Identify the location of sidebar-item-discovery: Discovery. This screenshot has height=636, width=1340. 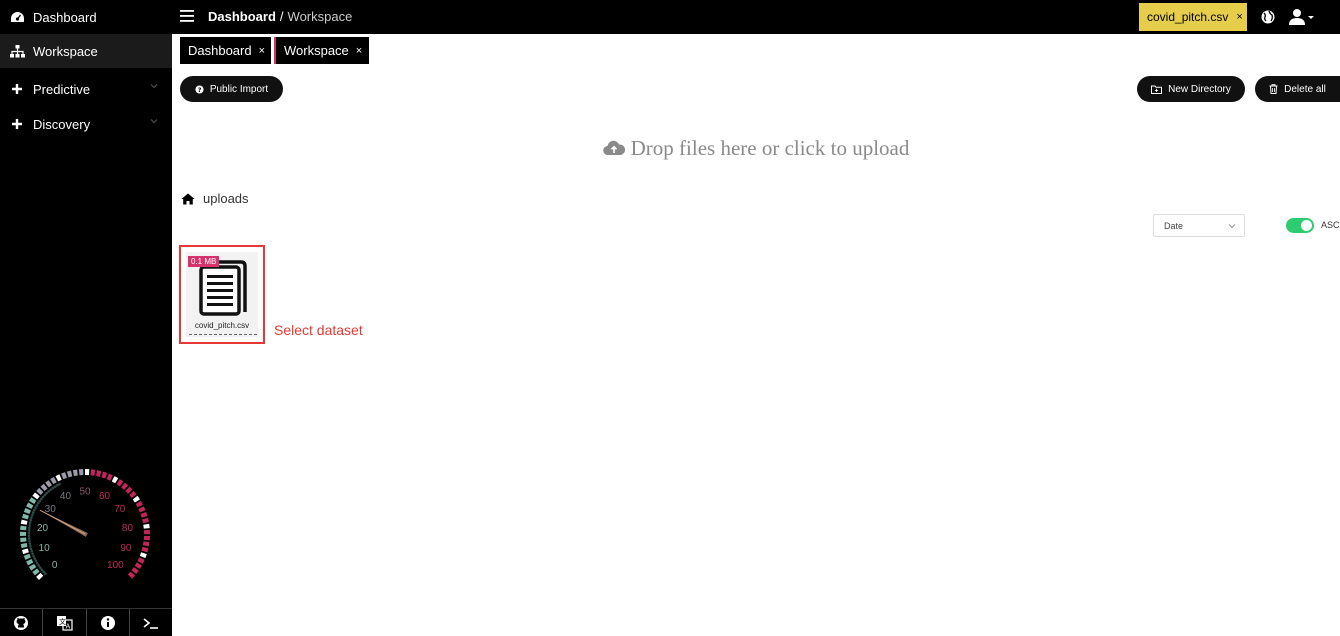
(86, 124).